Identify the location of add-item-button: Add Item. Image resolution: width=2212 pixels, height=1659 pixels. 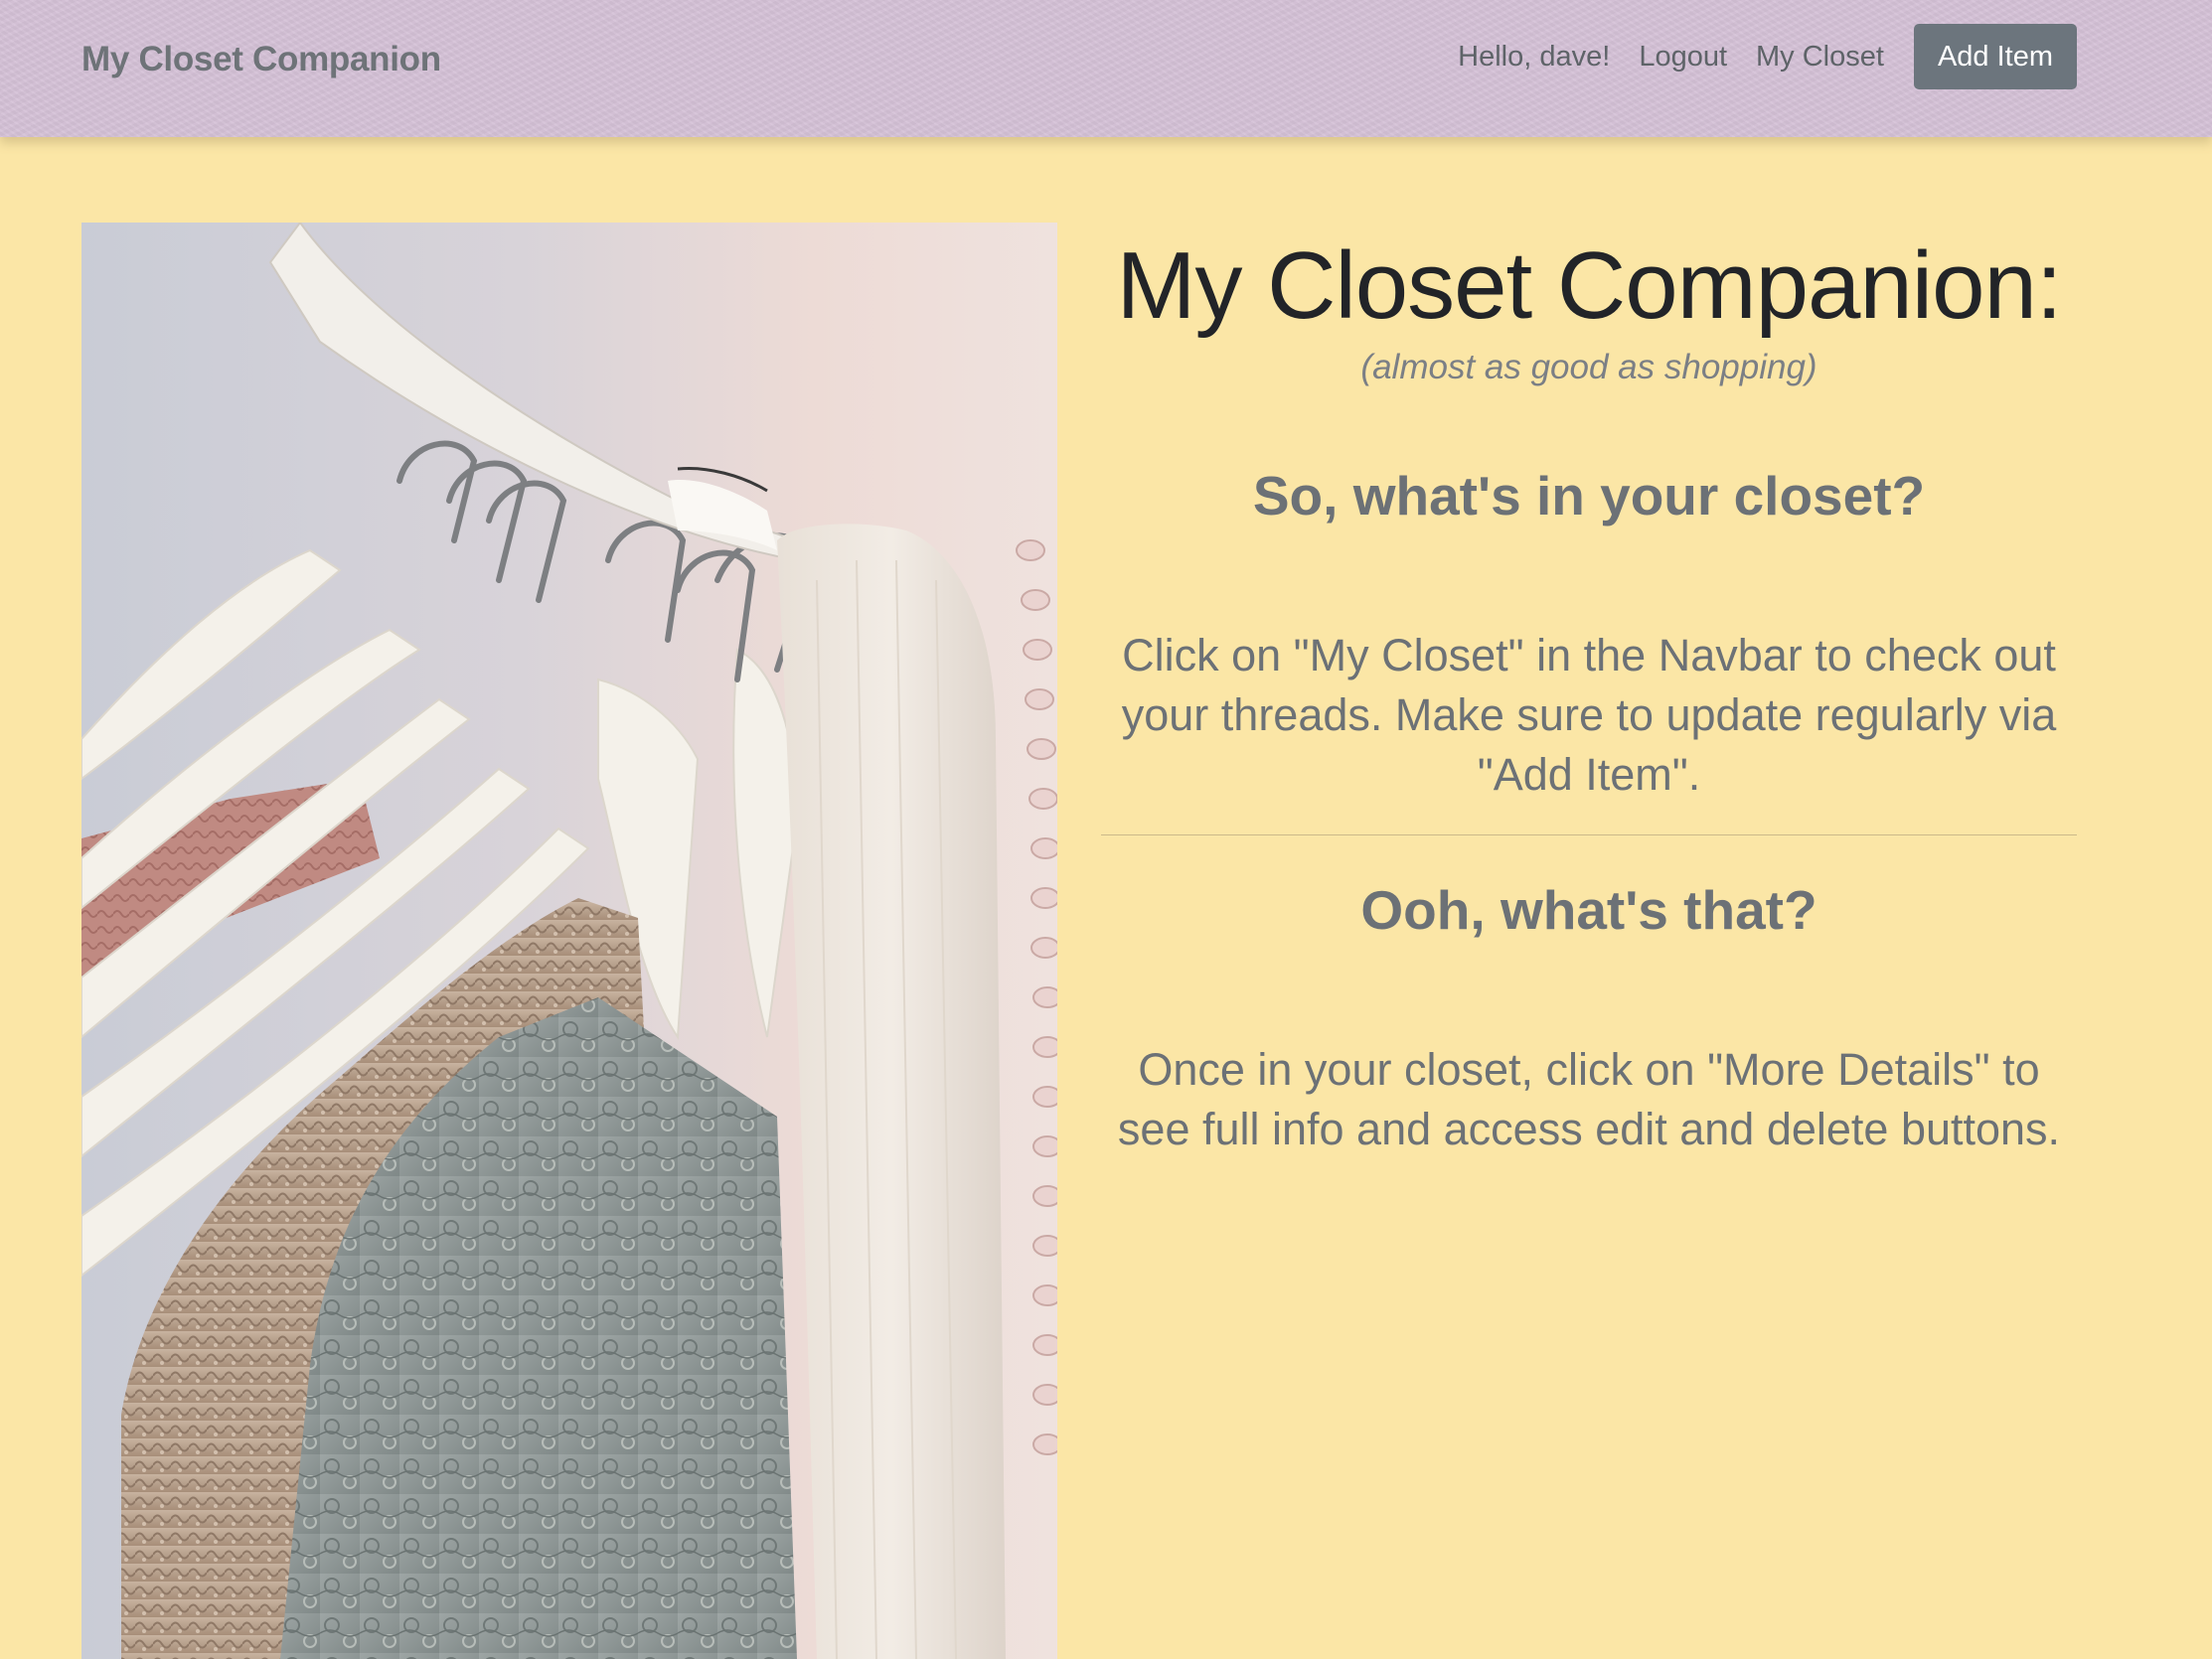
(1995, 57).